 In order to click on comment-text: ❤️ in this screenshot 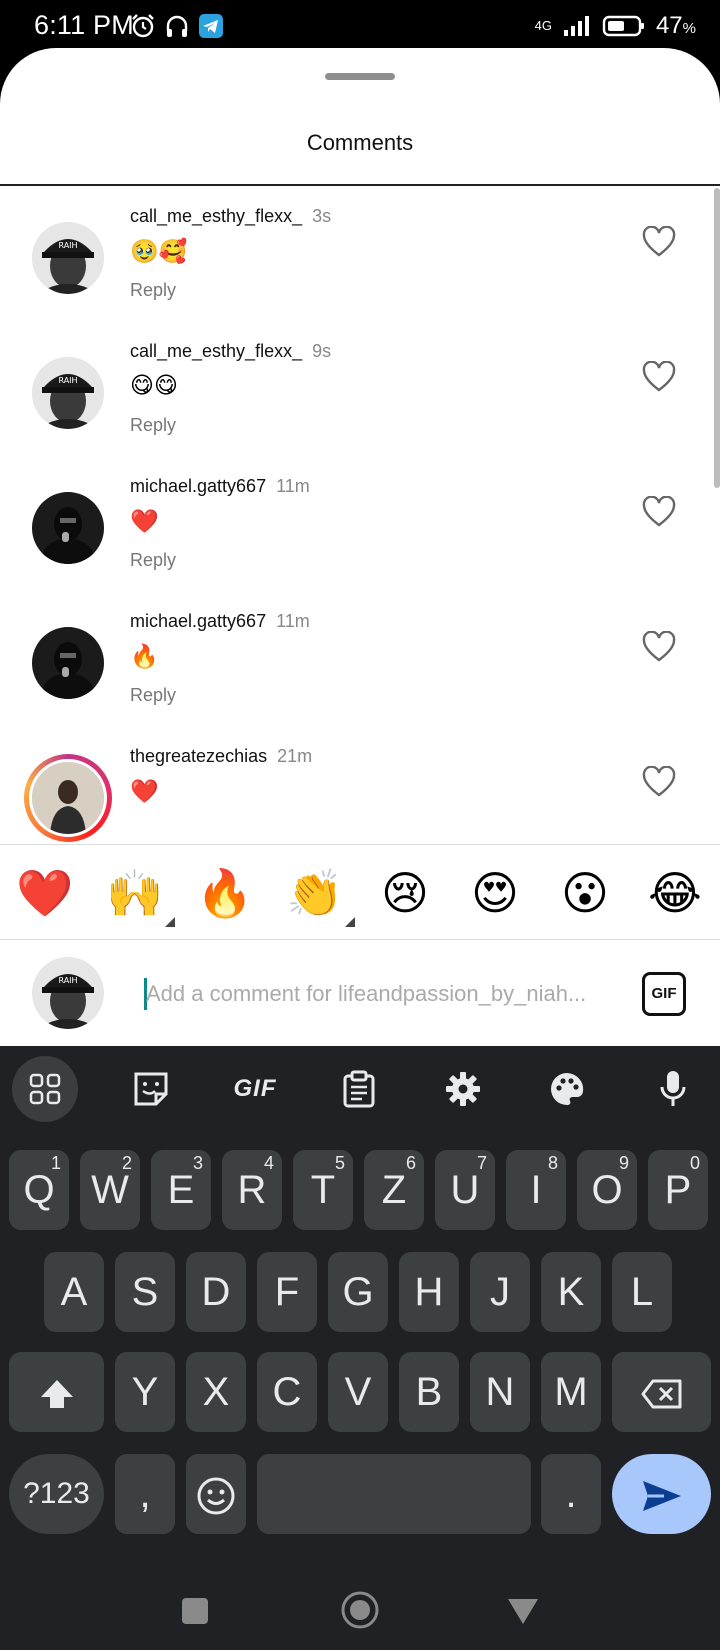, I will do `click(144, 522)`.